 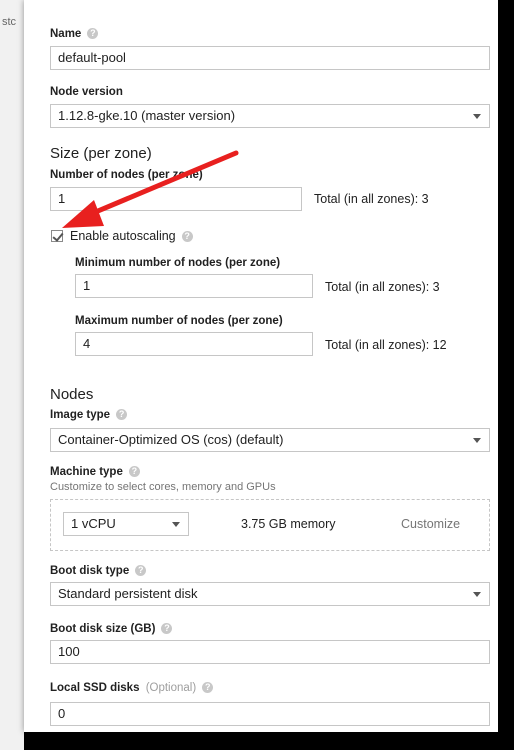 I want to click on boot-disk-type-label-text: Boot disk type, so click(x=90, y=571).